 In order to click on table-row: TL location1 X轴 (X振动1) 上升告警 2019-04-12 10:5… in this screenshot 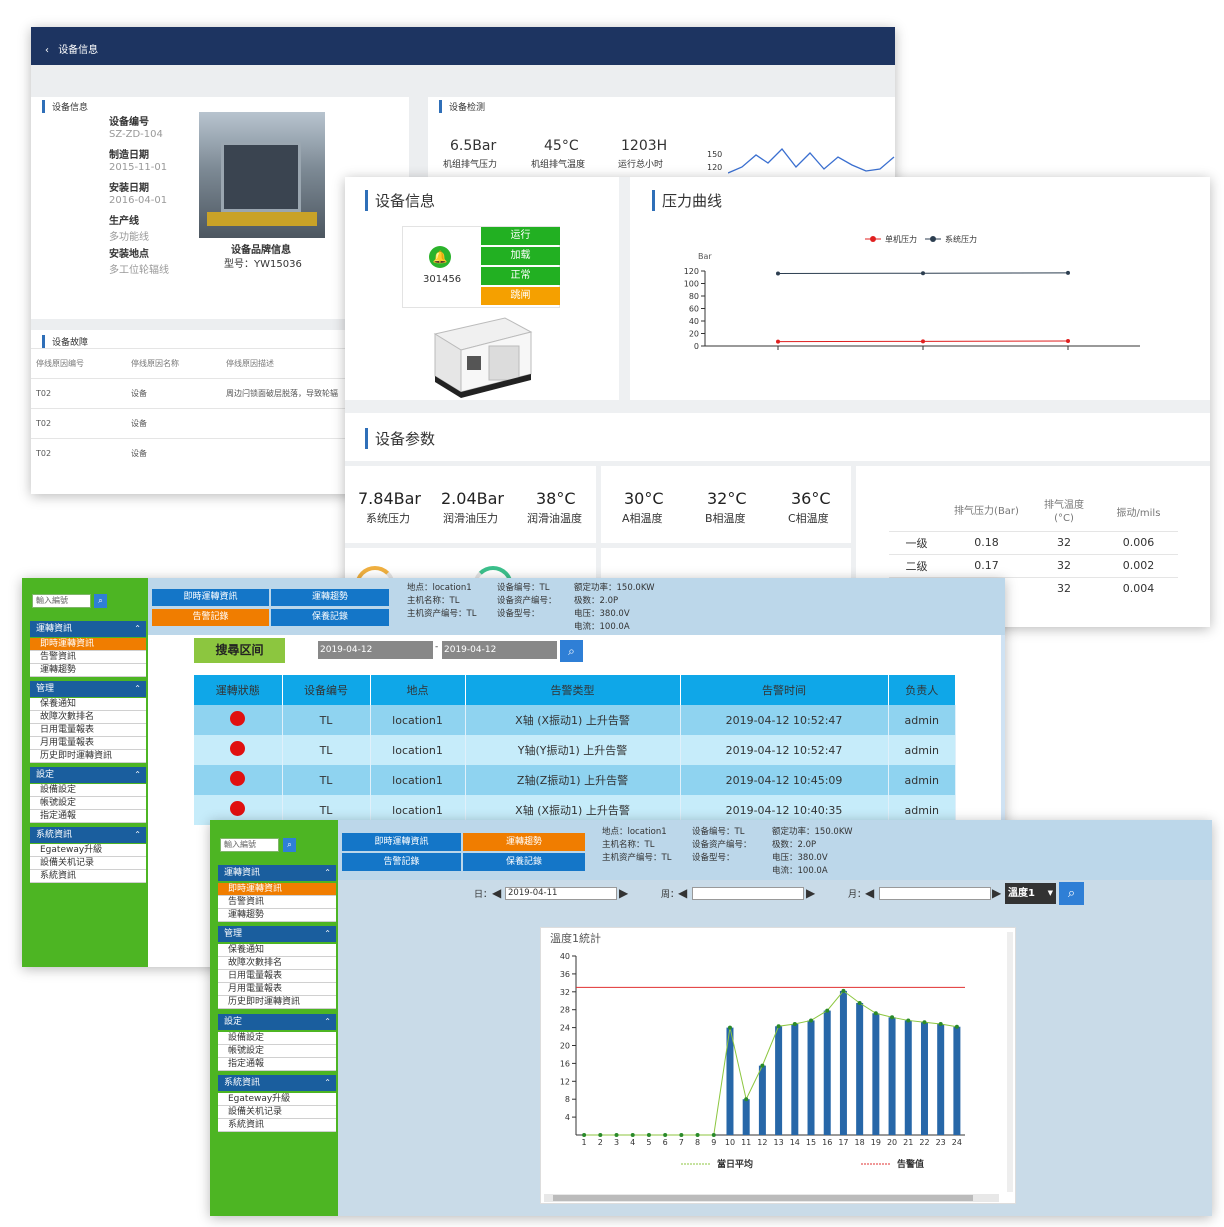, I will do `click(575, 720)`.